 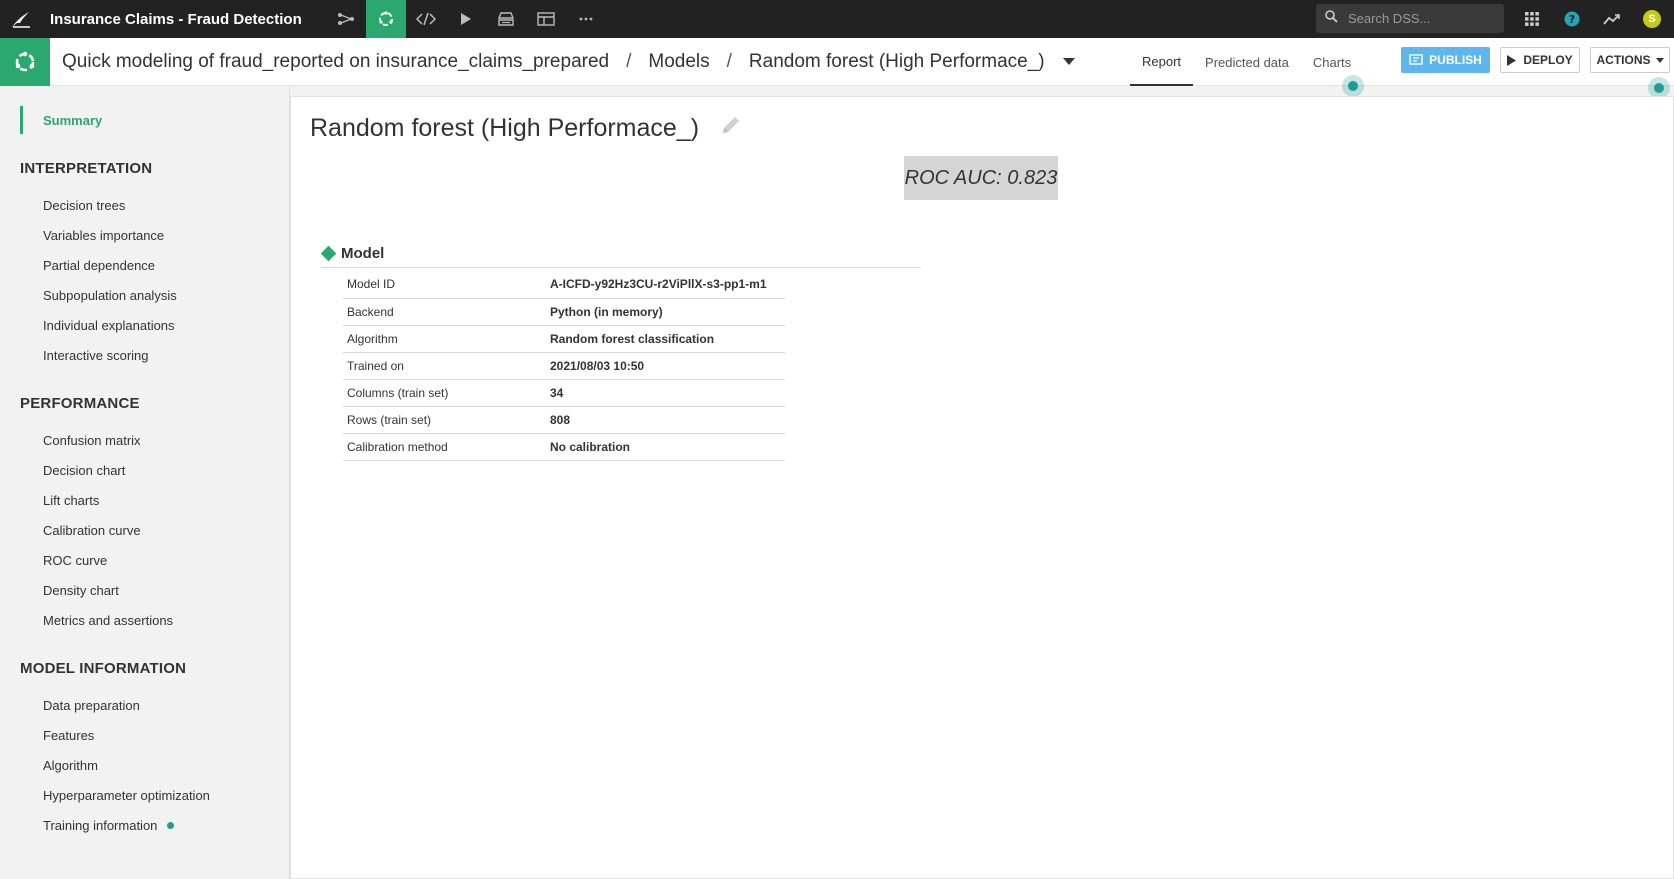 What do you see at coordinates (25, 61) in the screenshot?
I see `model-analysis-icon` at bounding box center [25, 61].